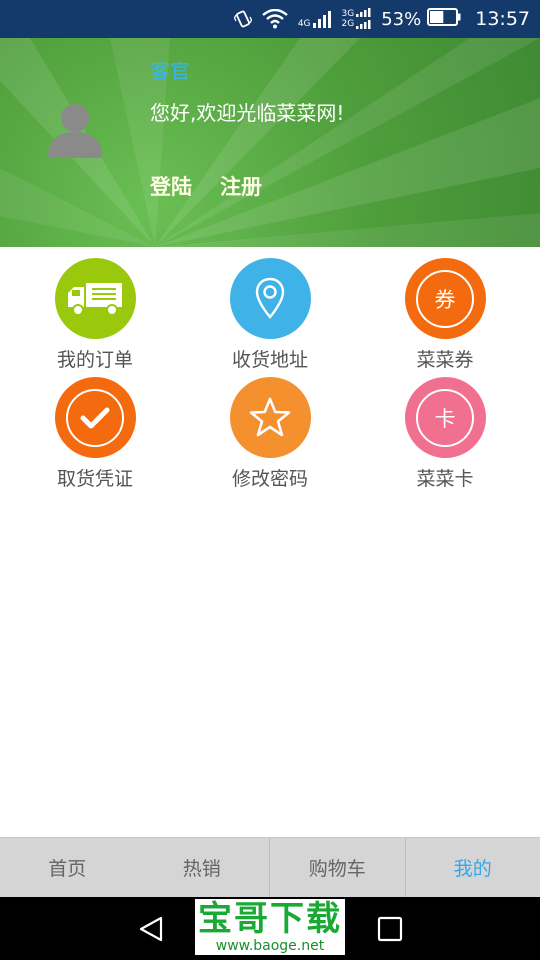 This screenshot has width=540, height=960. I want to click on register-link: 注册, so click(241, 186).